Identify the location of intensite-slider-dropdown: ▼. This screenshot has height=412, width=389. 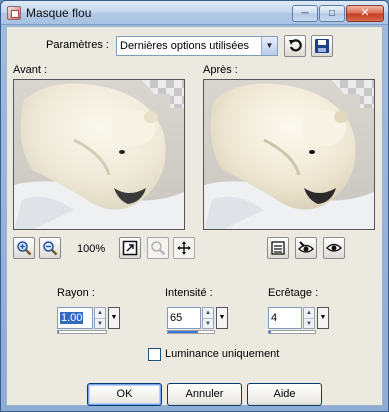
(222, 318).